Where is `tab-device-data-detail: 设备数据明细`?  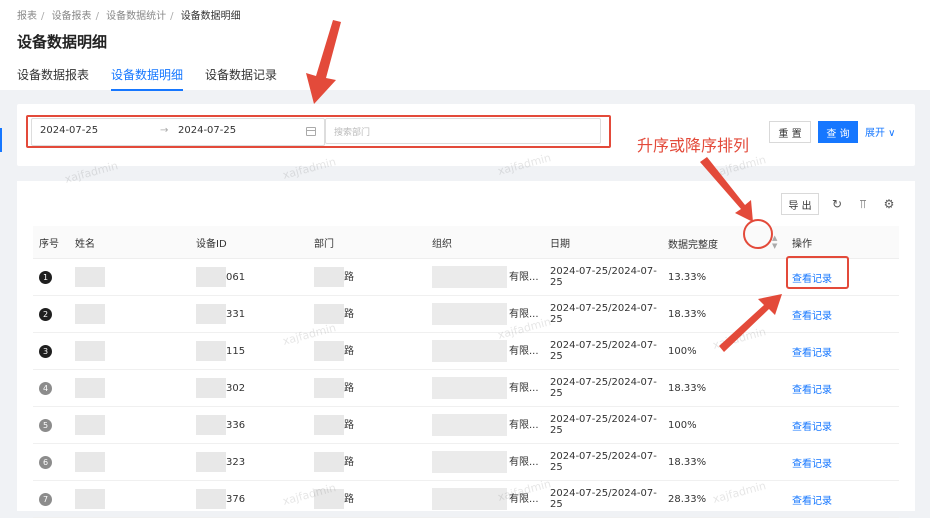 tab-device-data-detail: 设备数据明细 is located at coordinates (147, 78).